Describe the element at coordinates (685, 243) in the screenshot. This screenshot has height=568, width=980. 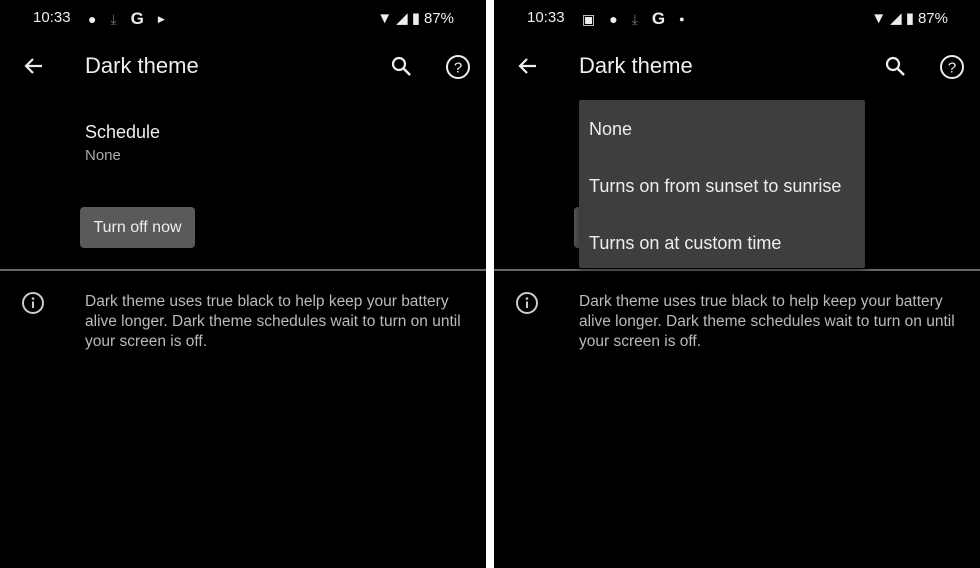
I see `menu-item-custom-time: Turns on at custom time` at that location.